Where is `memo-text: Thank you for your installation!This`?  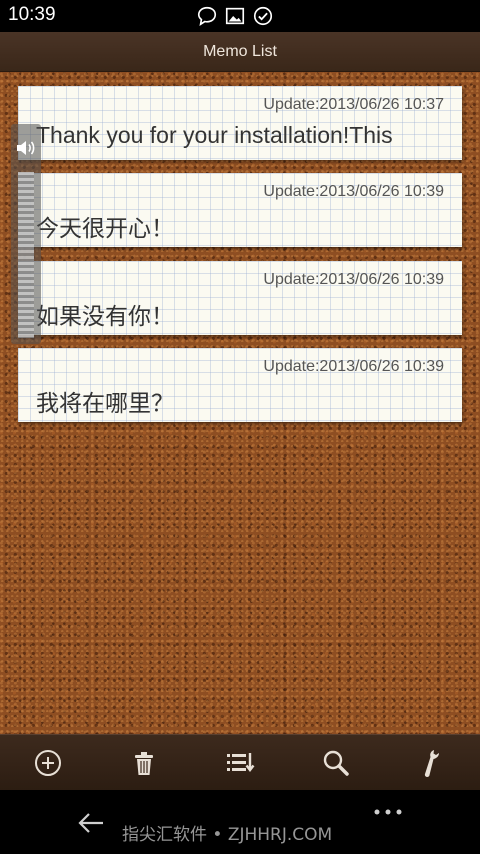
memo-text: Thank you for your installation!This is located at coordinates (214, 135).